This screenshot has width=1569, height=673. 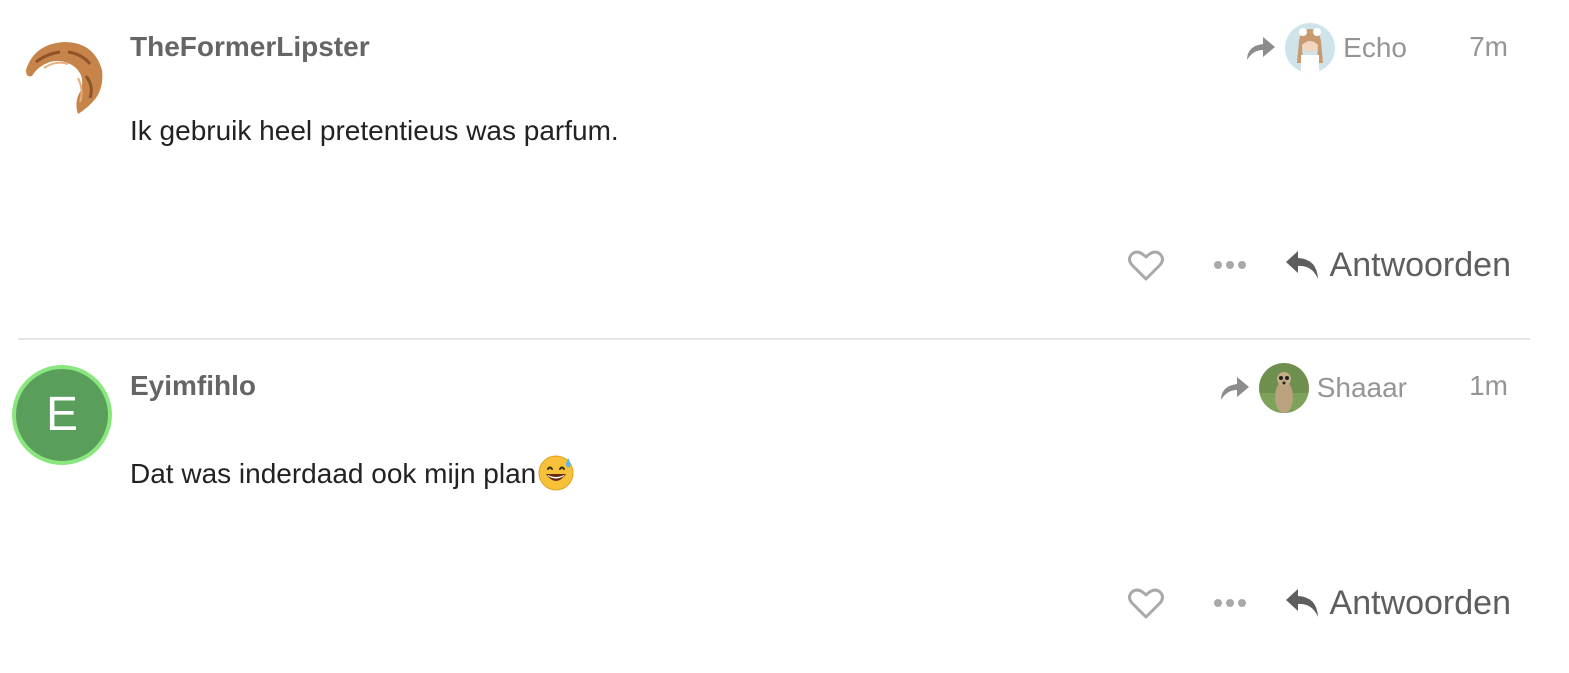 What do you see at coordinates (250, 47) in the screenshot?
I see `username: TheFormerLipster` at bounding box center [250, 47].